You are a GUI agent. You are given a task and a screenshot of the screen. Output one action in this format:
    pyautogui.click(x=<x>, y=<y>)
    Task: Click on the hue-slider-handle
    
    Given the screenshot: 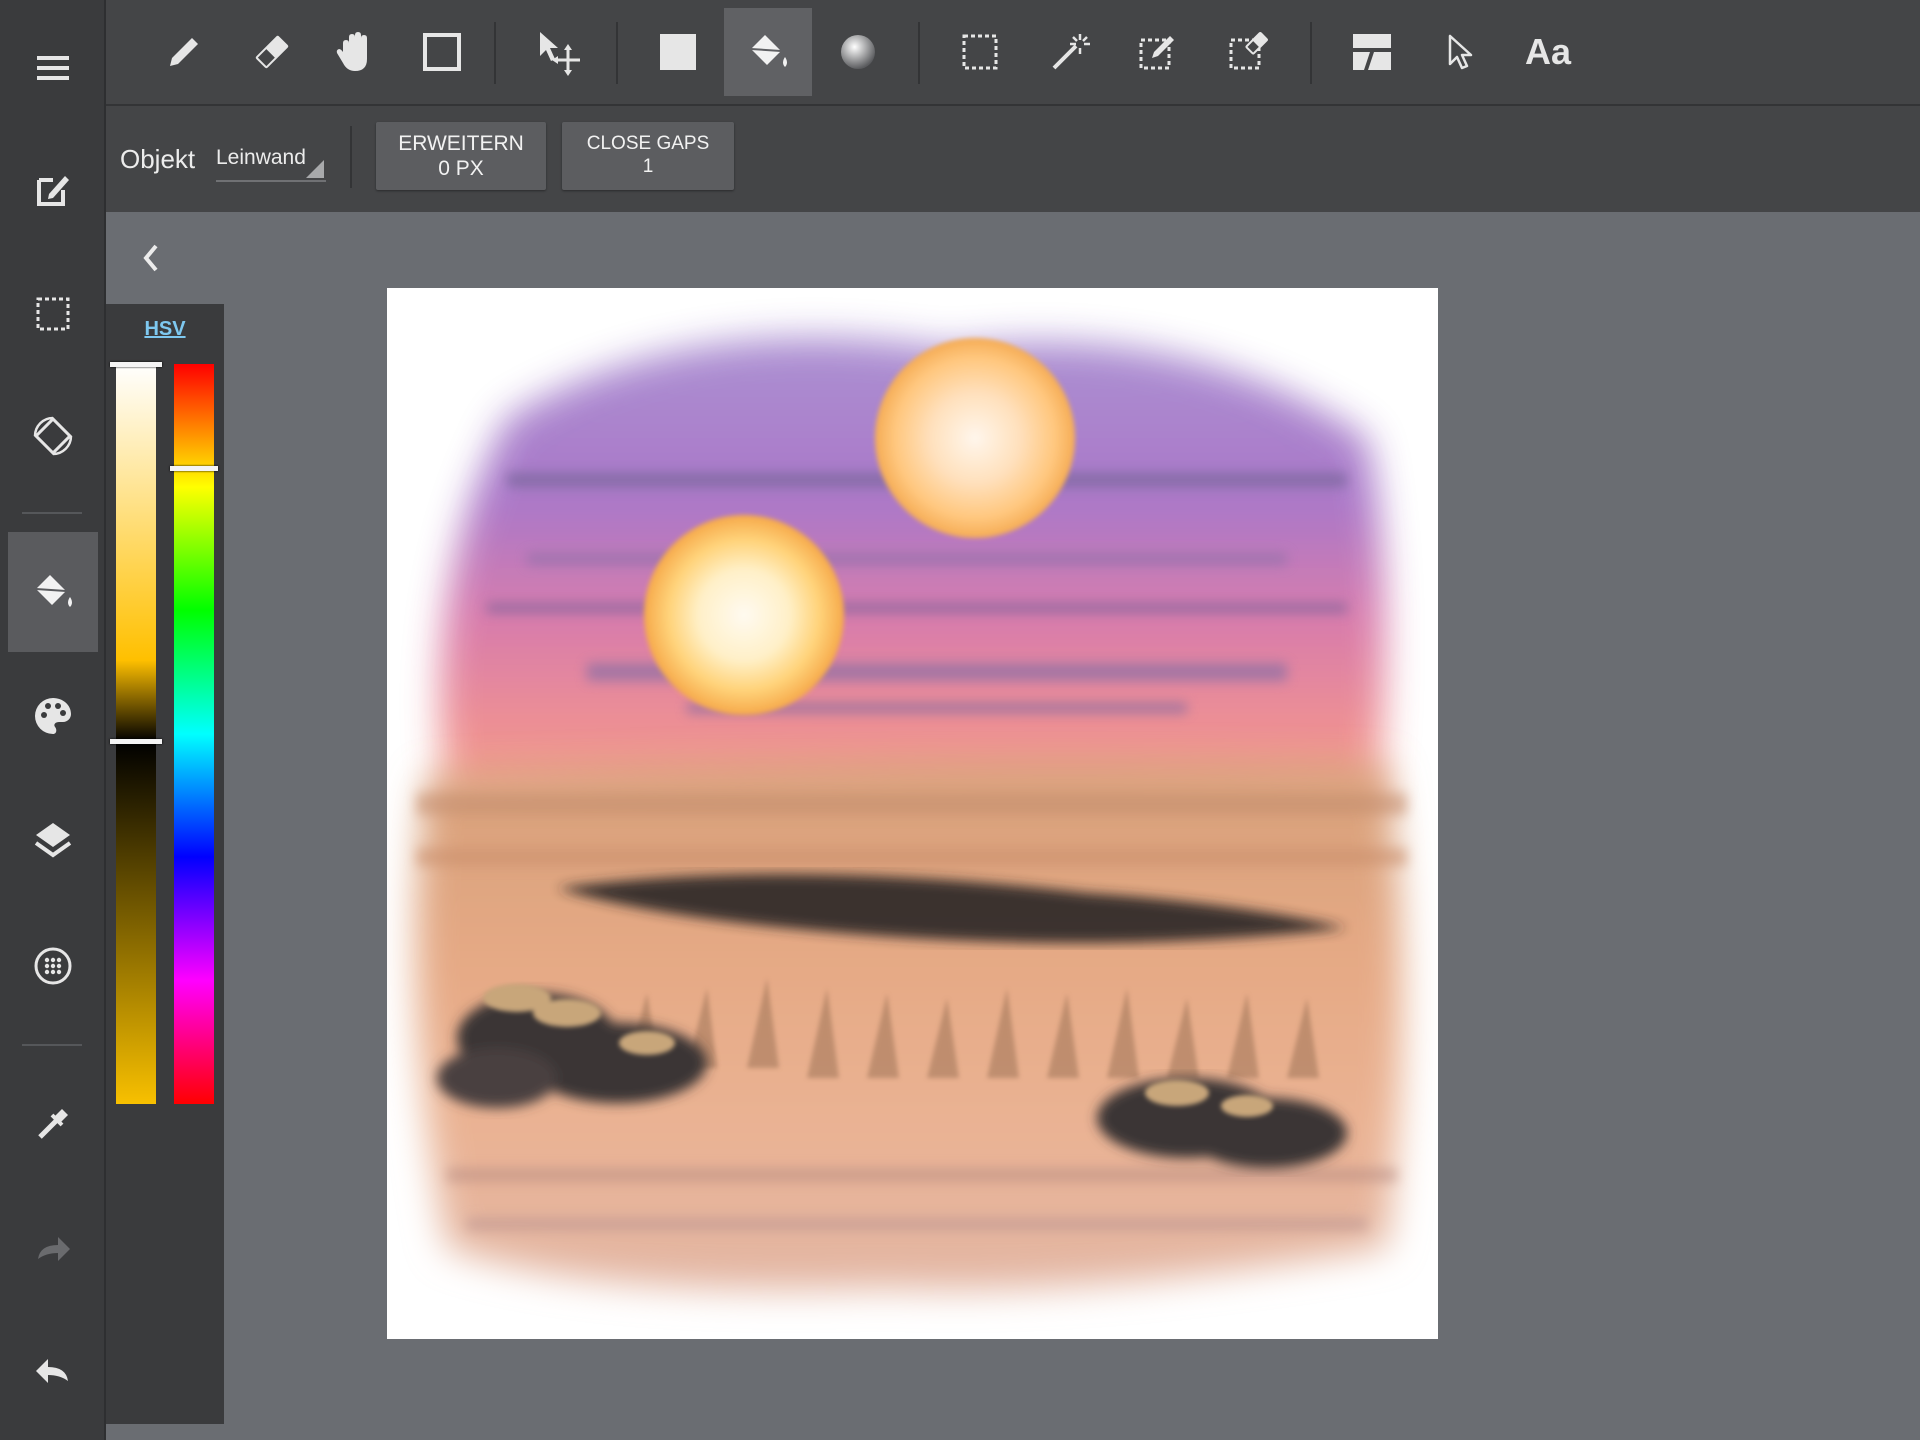 What is the action you would take?
    pyautogui.click(x=194, y=468)
    